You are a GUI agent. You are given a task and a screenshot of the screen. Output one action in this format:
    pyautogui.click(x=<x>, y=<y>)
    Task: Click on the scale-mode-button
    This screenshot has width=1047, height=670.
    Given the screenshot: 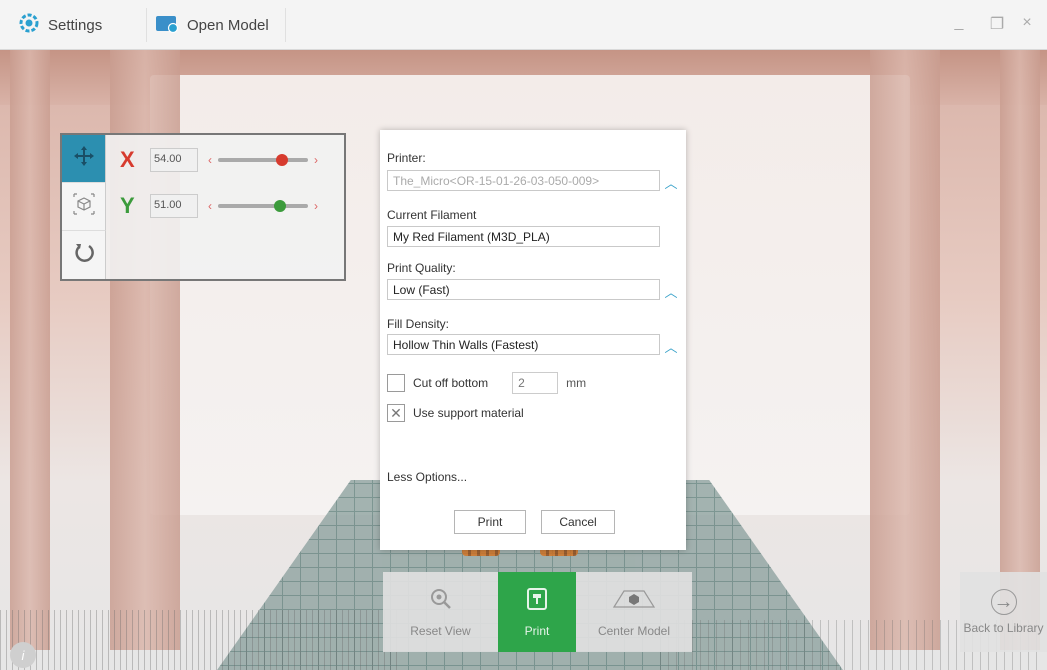 What is the action you would take?
    pyautogui.click(x=84, y=207)
    